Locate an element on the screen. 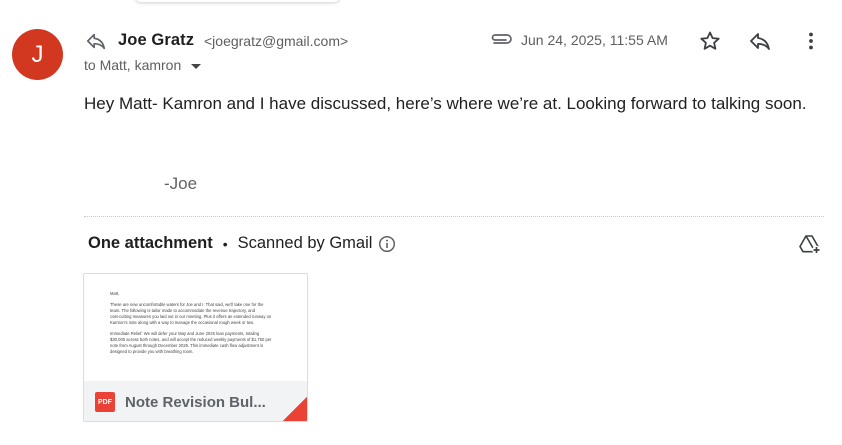 Image resolution: width=842 pixels, height=445 pixels. pdf-icon: PDF is located at coordinates (105, 402).